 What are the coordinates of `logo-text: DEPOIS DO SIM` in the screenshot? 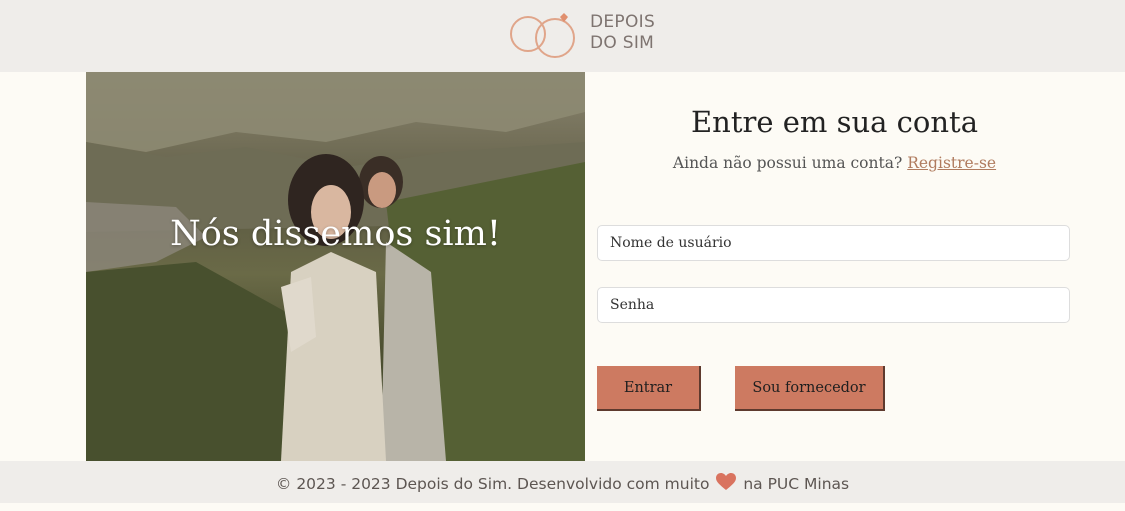 It's located at (622, 33).